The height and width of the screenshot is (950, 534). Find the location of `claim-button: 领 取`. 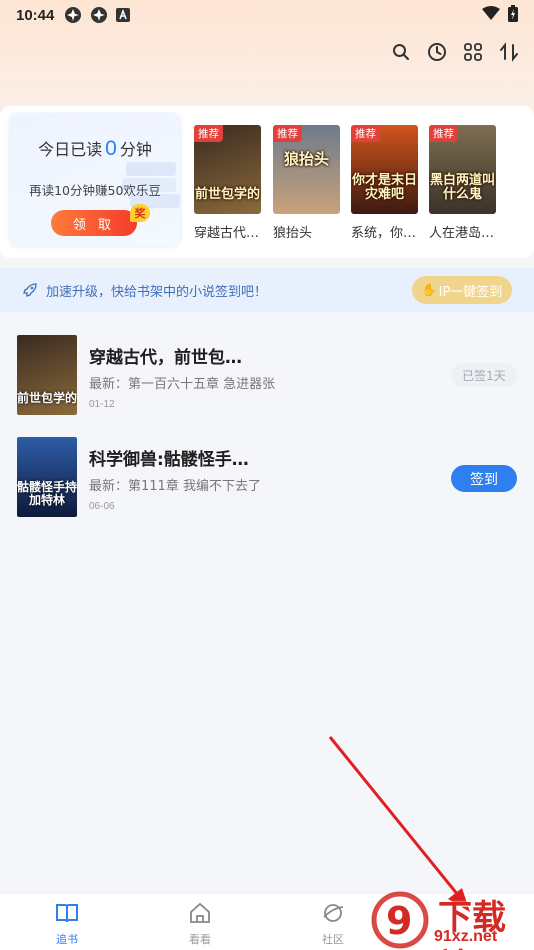

claim-button: 领 取 is located at coordinates (94, 223).